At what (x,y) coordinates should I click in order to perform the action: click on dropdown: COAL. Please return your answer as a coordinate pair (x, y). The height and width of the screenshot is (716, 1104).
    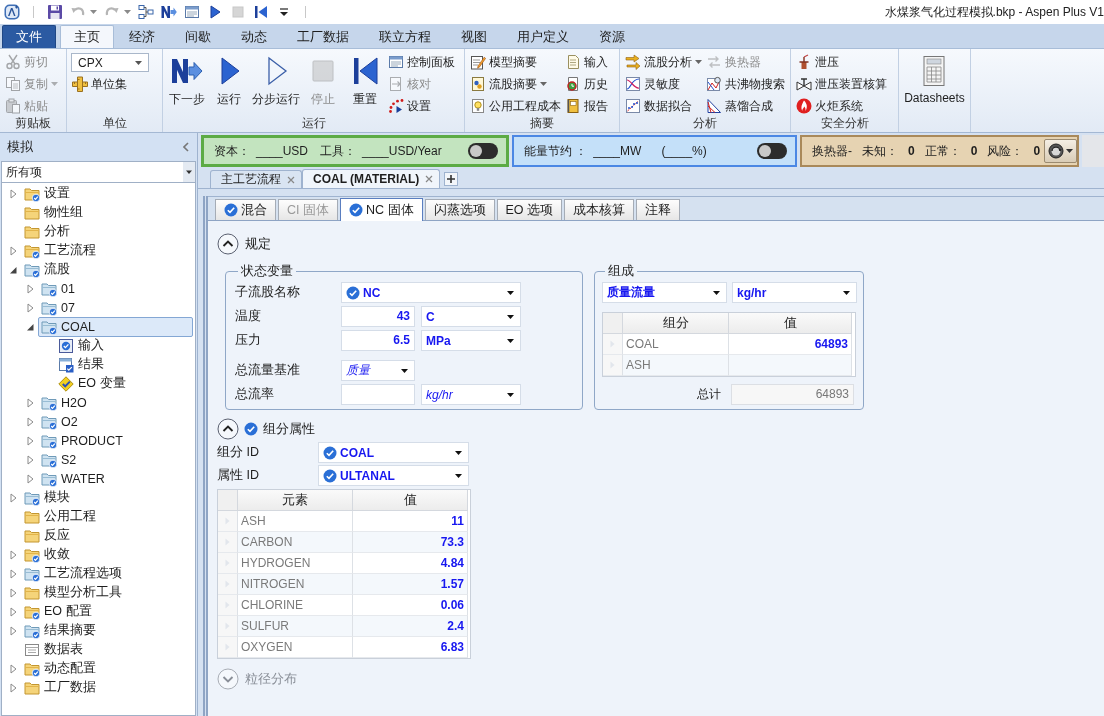
    Looking at the image, I should click on (393, 452).